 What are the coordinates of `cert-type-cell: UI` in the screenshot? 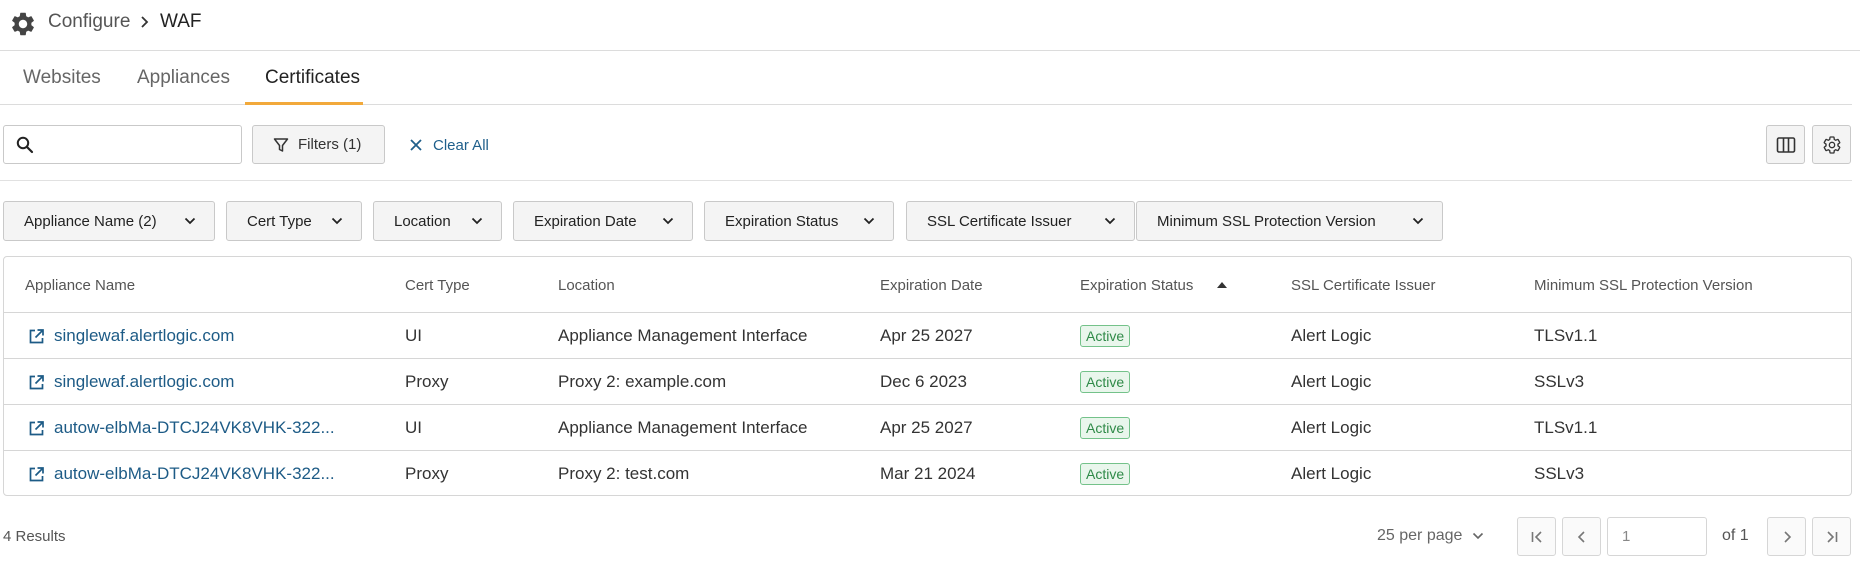 It's located at (413, 335).